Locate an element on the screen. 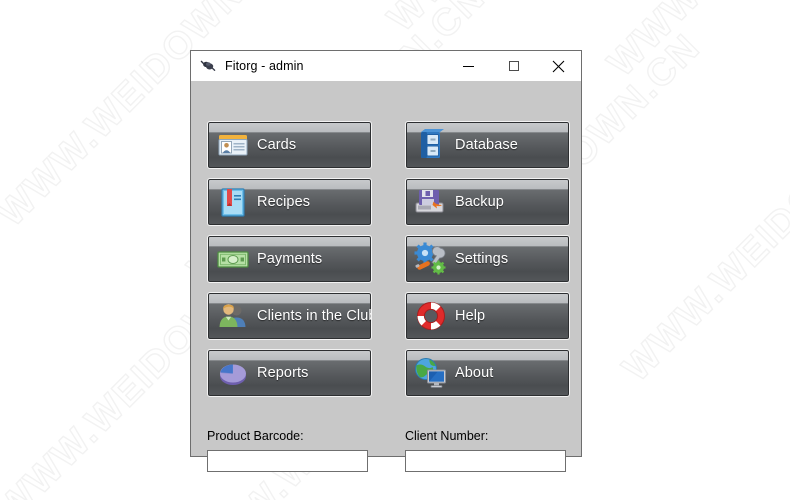 The width and height of the screenshot is (790, 500). database-button: Database is located at coordinates (487, 145).